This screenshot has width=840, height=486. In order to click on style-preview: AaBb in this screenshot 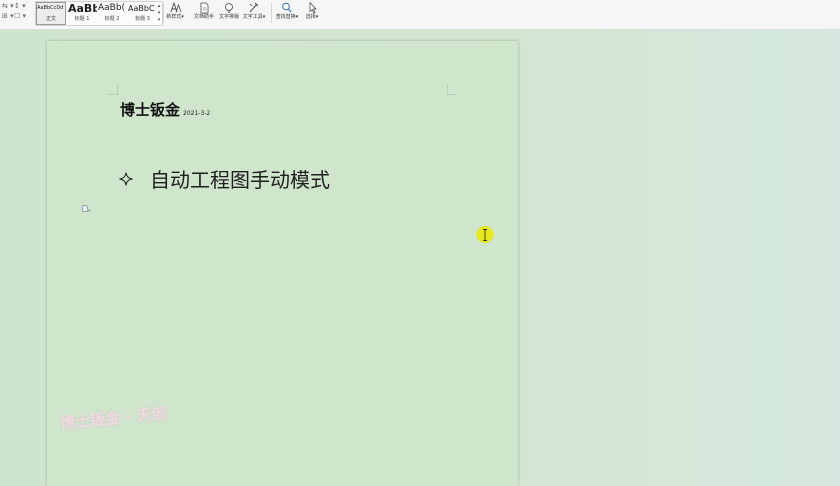, I will do `click(82, 8)`.